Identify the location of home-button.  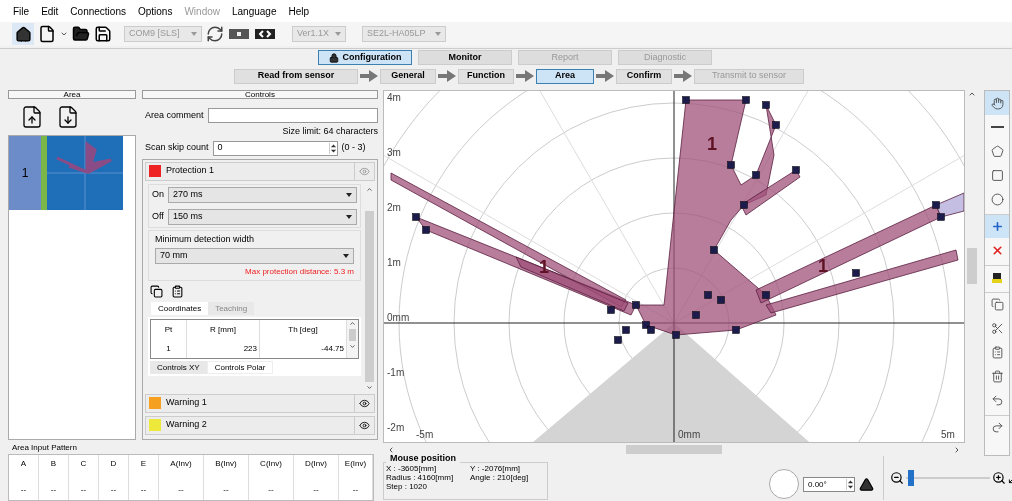
(23, 34).